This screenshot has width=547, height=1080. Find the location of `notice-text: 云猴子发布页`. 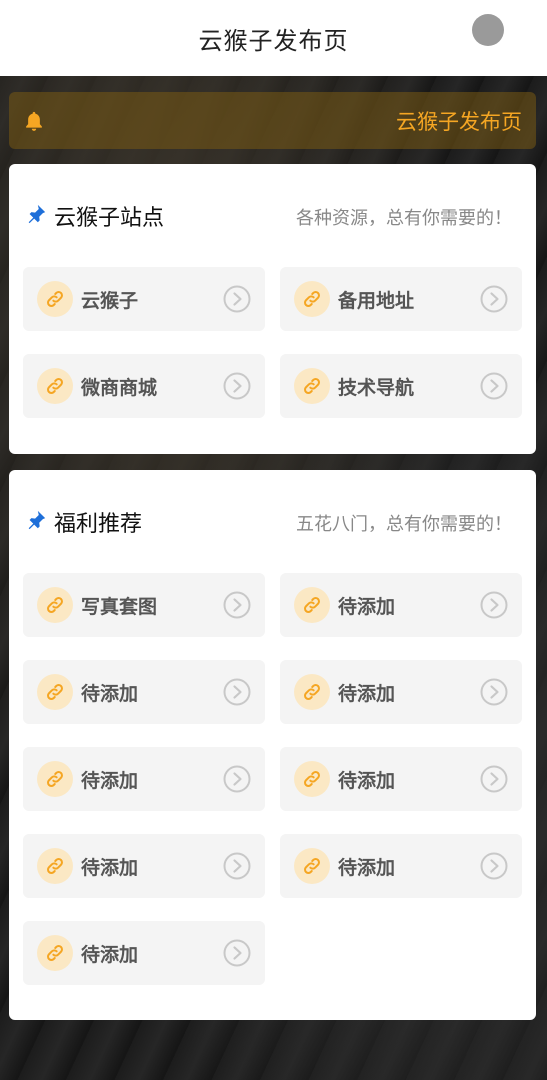

notice-text: 云猴子发布页 is located at coordinates (459, 121).